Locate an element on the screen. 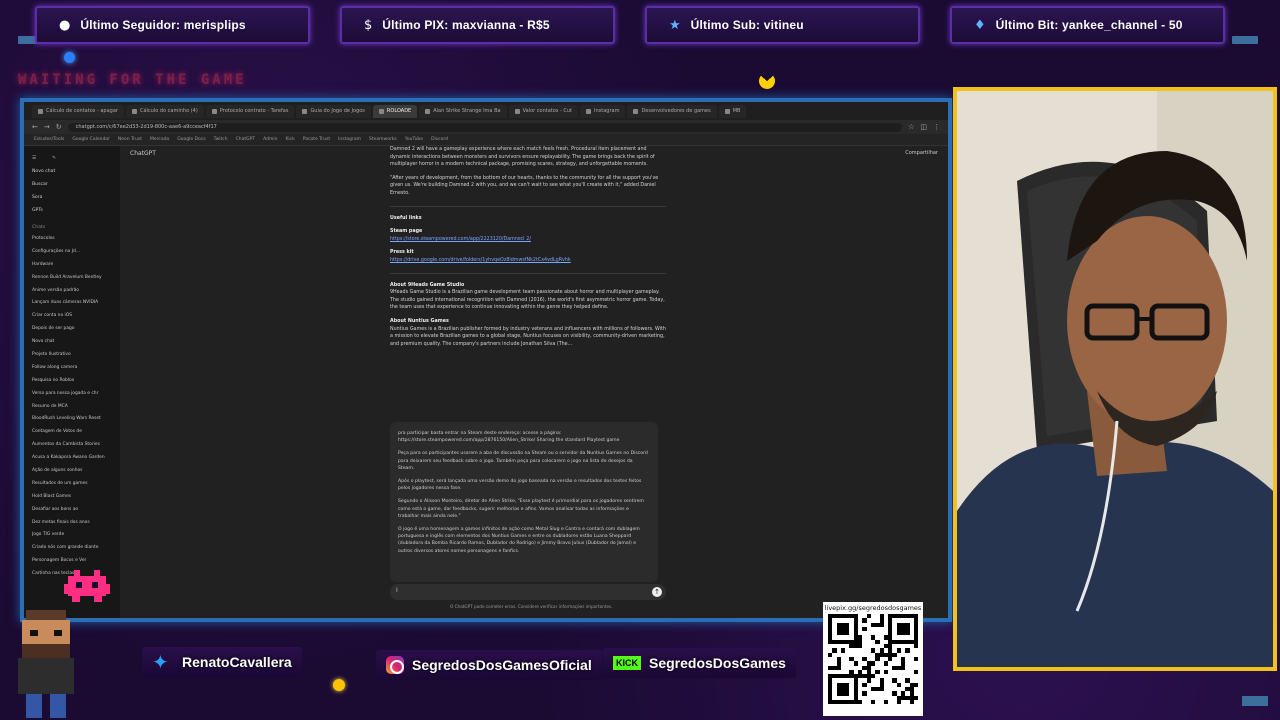 This screenshot has height=720, width=1280. star-icon: ☆ is located at coordinates (911, 127).